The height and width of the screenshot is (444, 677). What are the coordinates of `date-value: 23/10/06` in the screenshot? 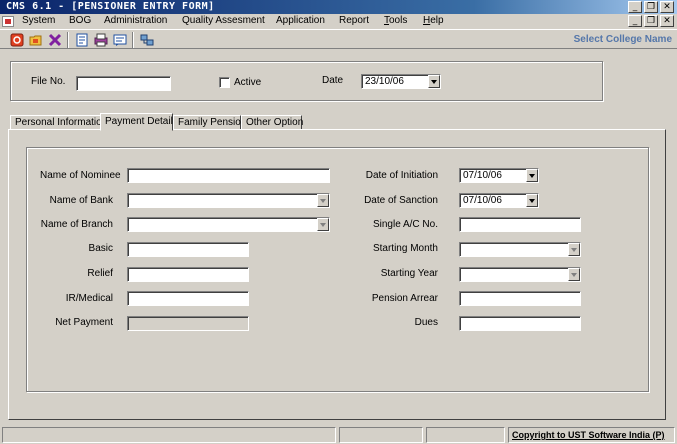 It's located at (384, 81).